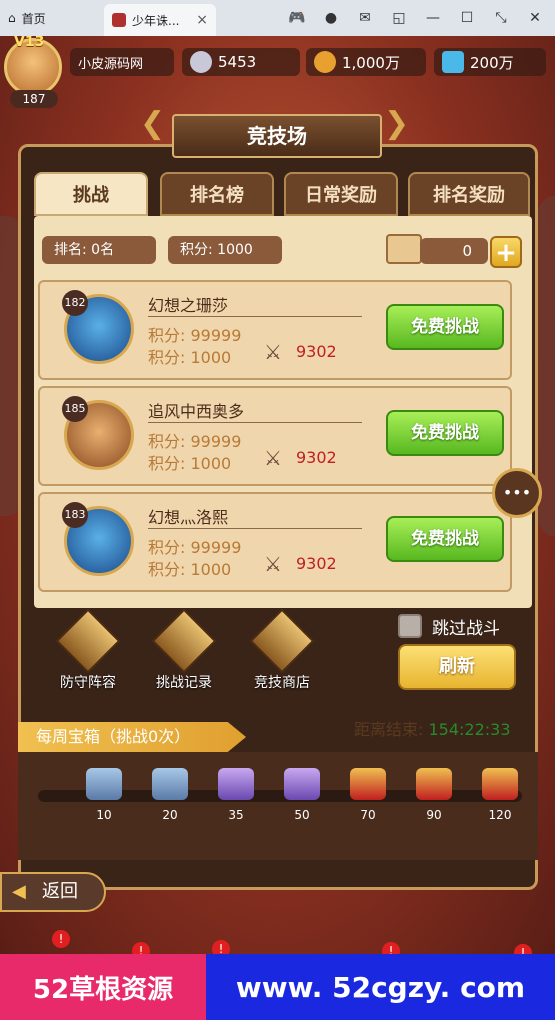  What do you see at coordinates (469, 194) in the screenshot?
I see `tab-rank-rewards: 排名奖励` at bounding box center [469, 194].